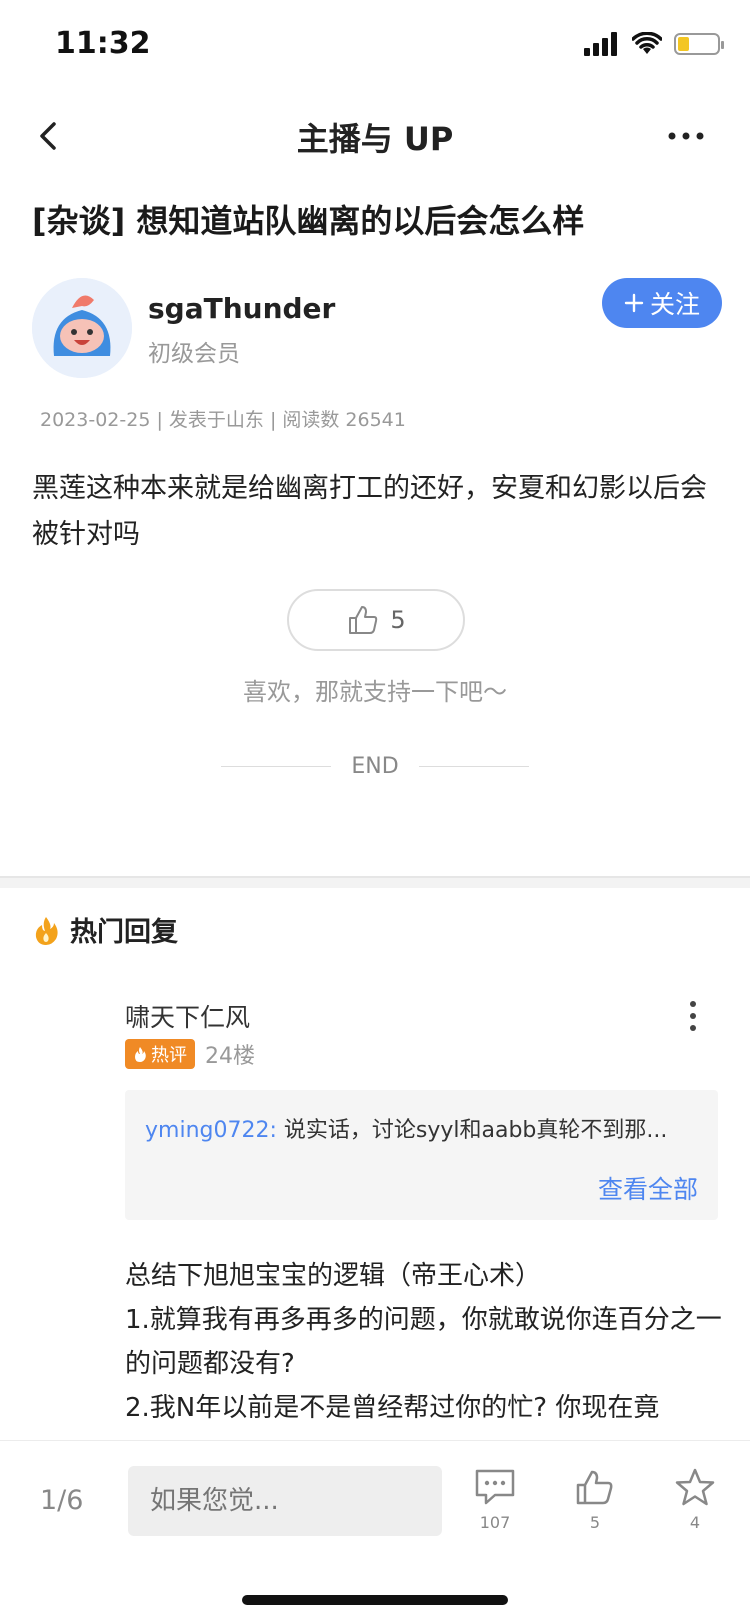 The image size is (750, 1624). I want to click on reply-username: 啸天下仁风, so click(187, 1016).